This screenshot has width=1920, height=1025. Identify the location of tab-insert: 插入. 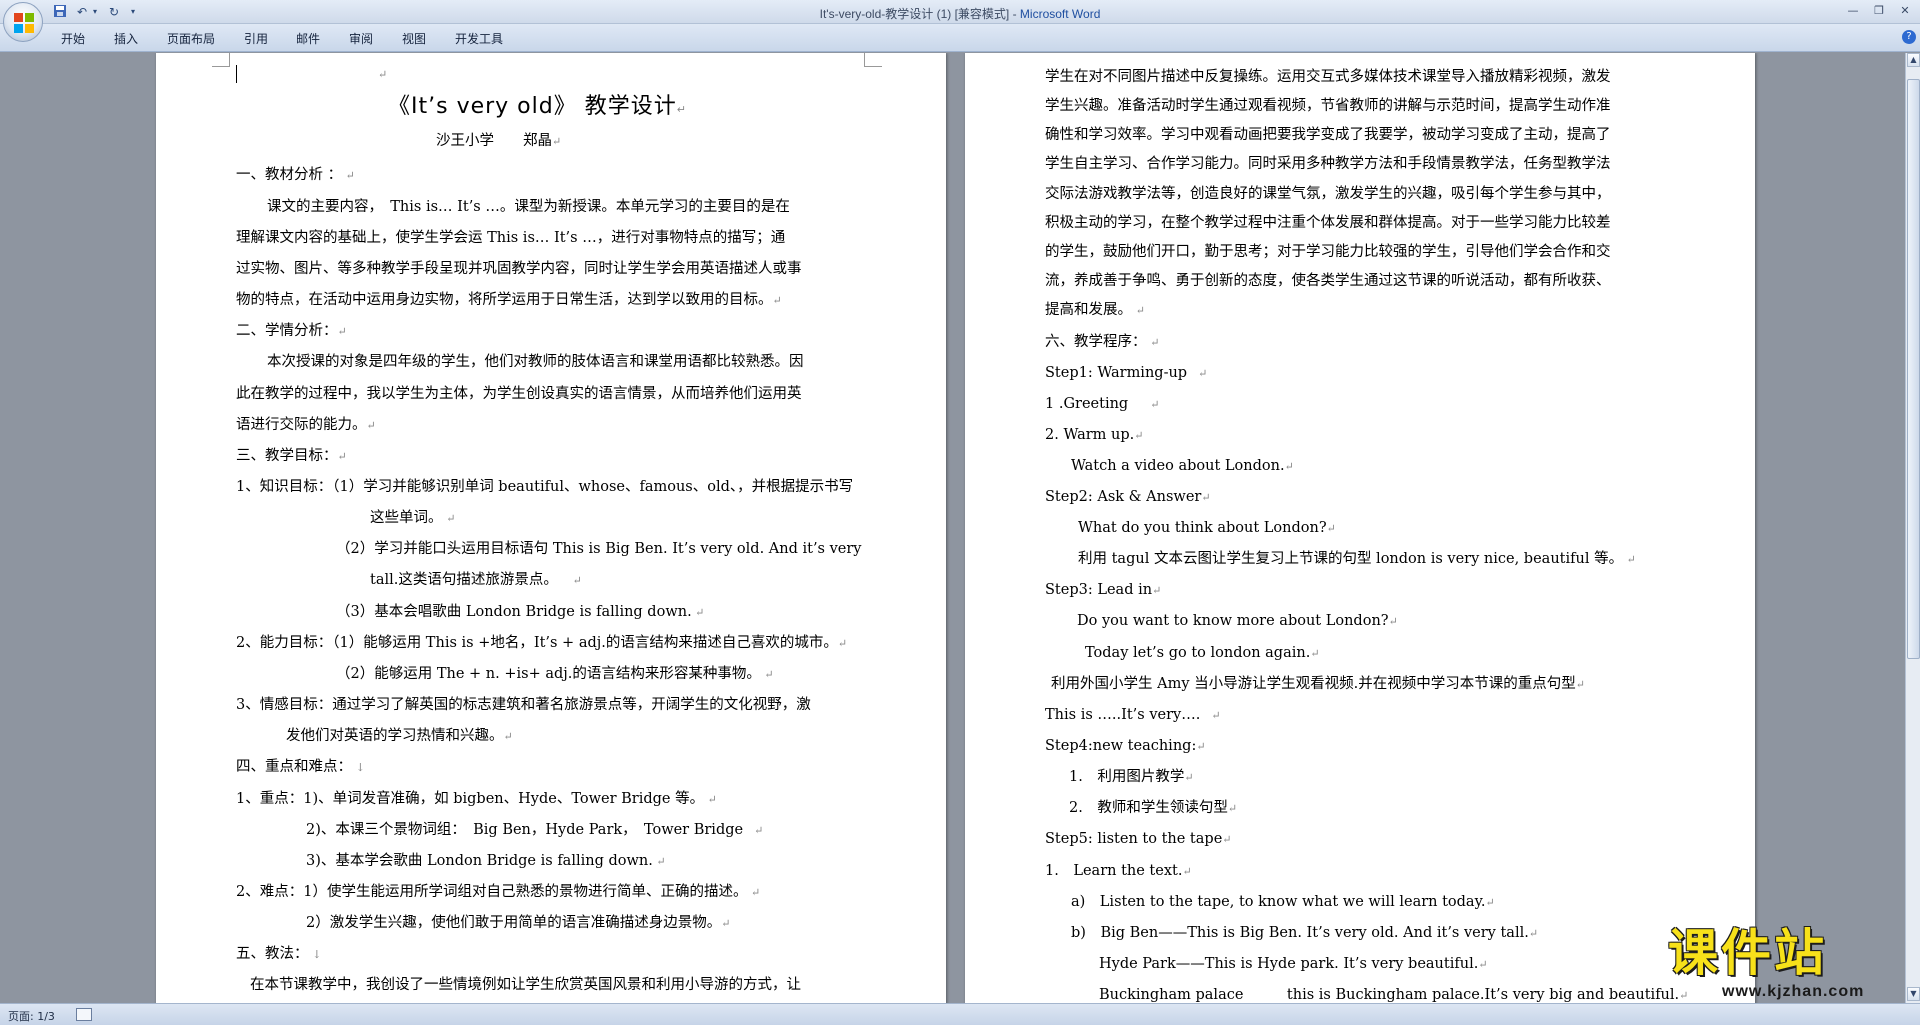
(126, 38).